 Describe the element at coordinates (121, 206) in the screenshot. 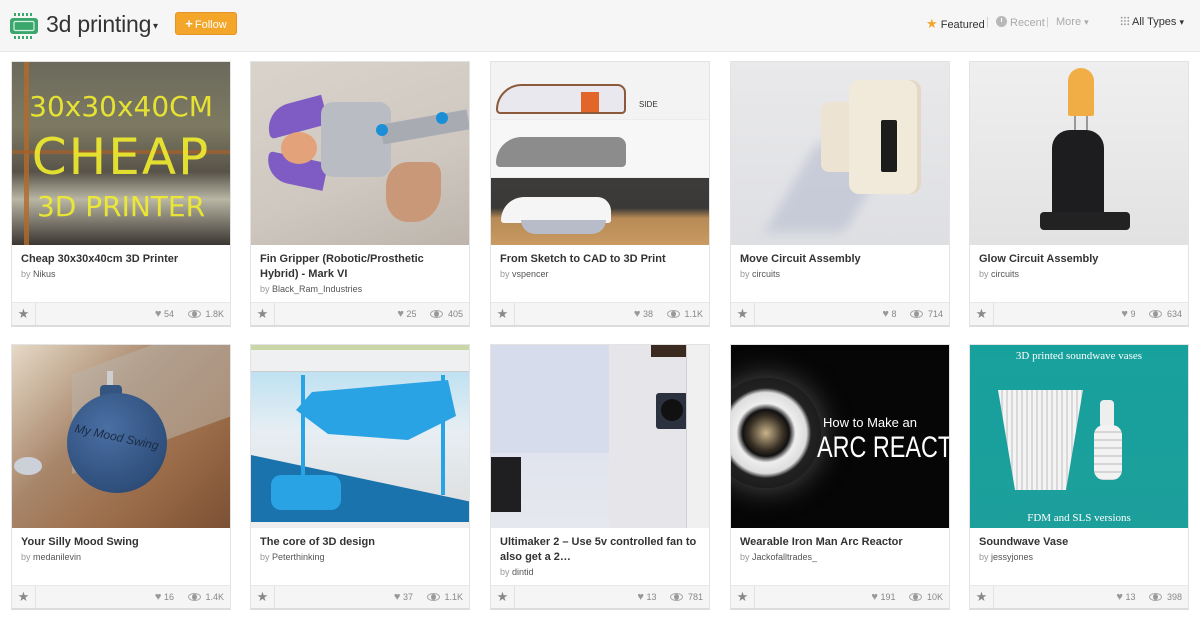

I see `thumbnail-text: 3D PRINTER` at that location.